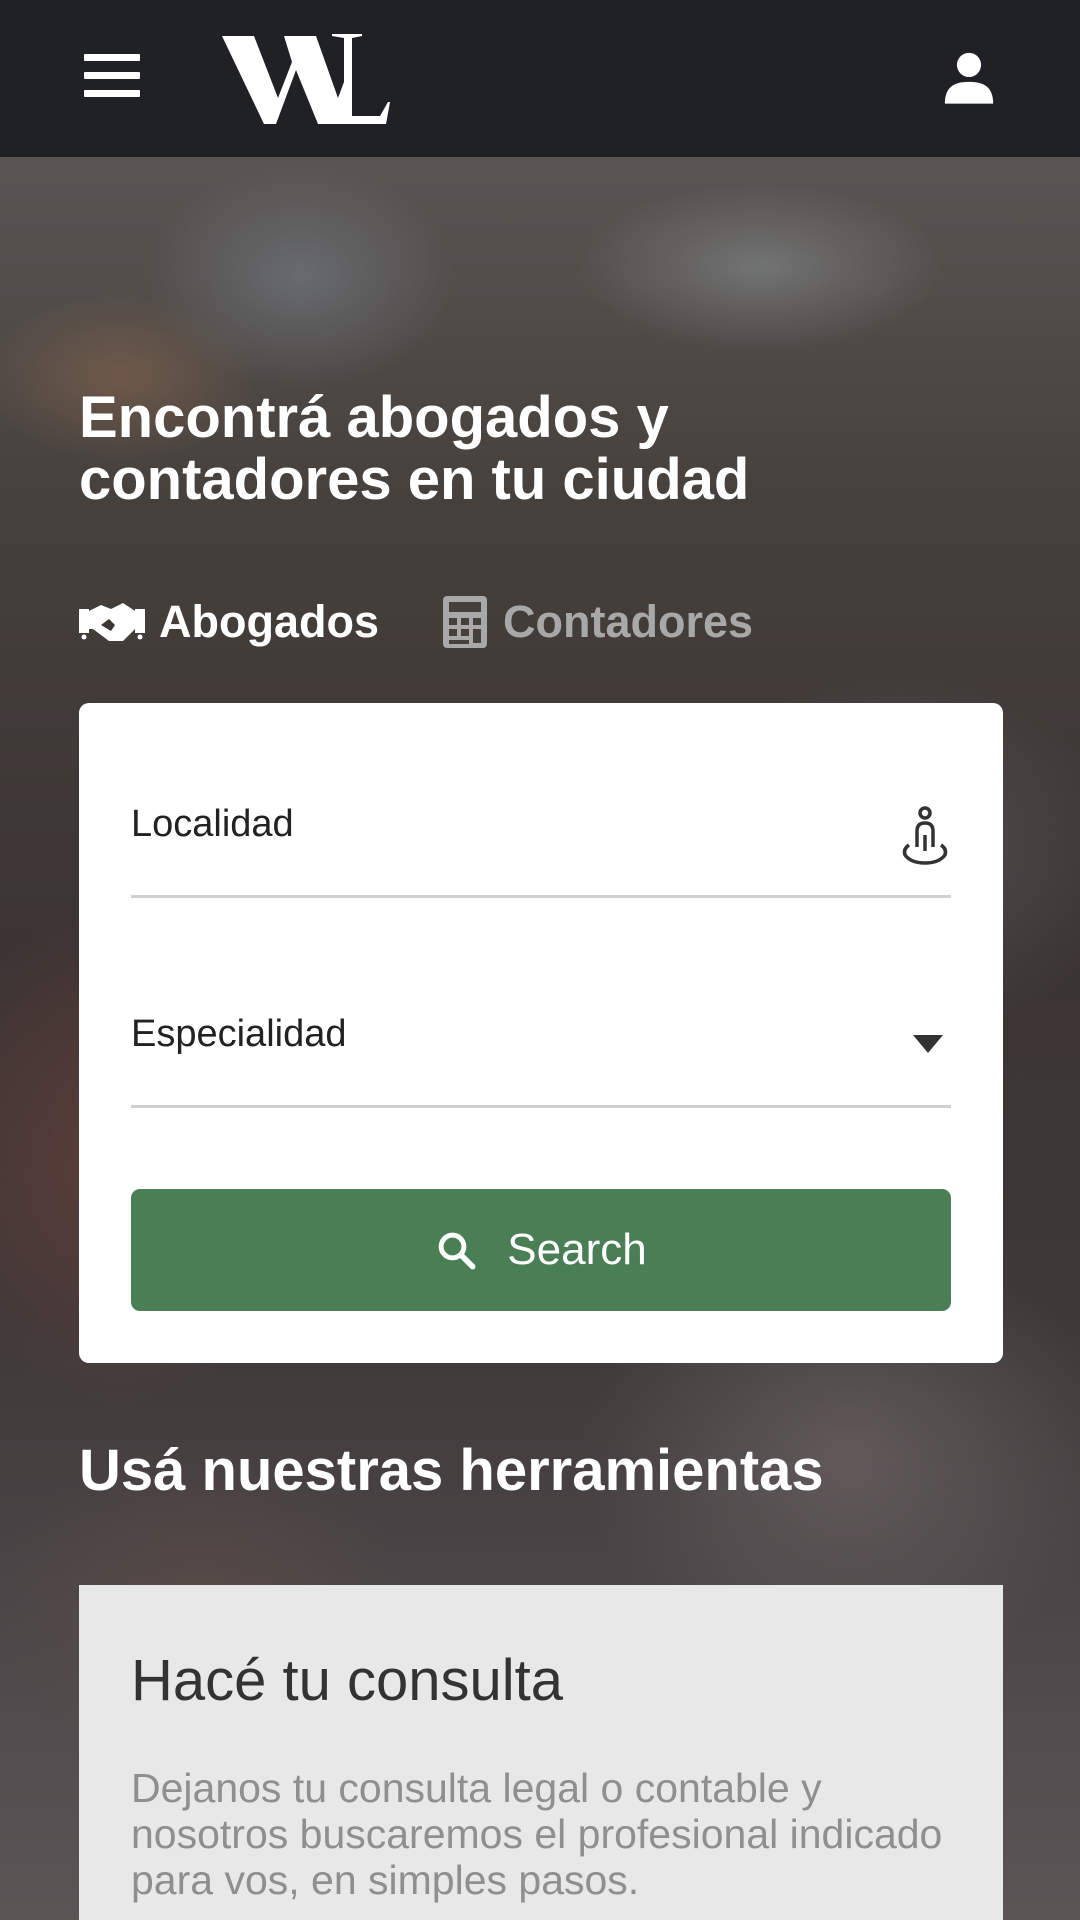  What do you see at coordinates (928, 1044) in the screenshot?
I see `chevron-down-icon` at bounding box center [928, 1044].